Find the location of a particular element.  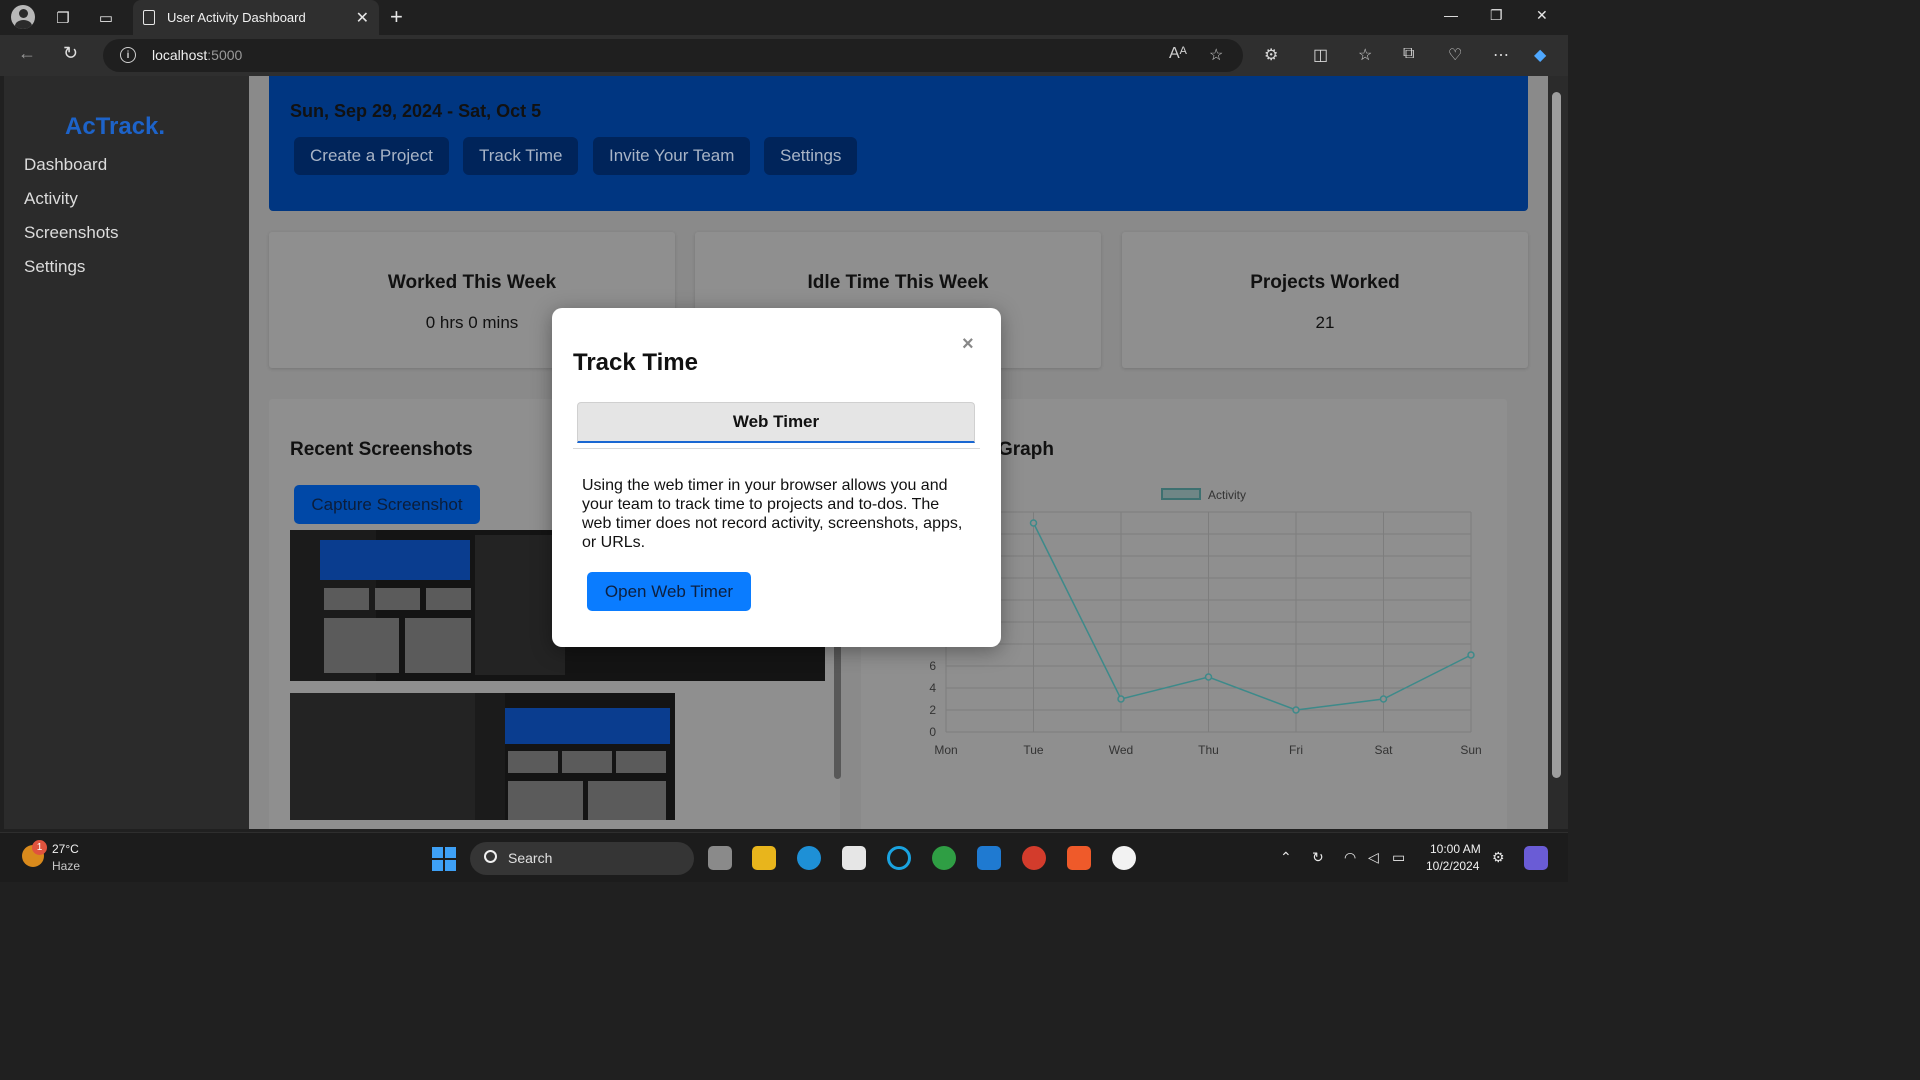

tab-web-timer: Web Timer is located at coordinates (776, 422).